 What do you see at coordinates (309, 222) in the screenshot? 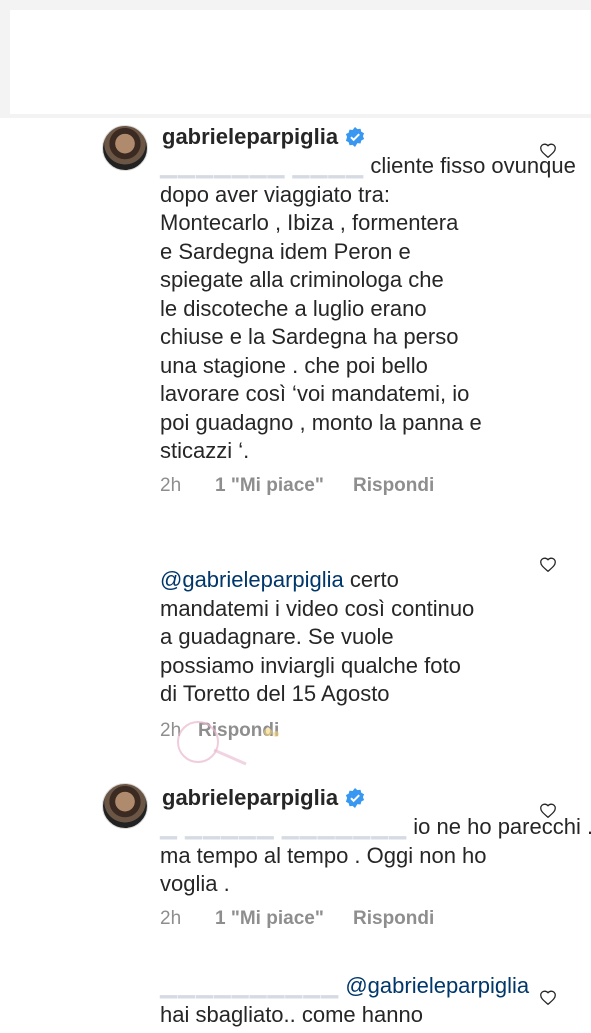
I see `comment-line: Montecarlo , Ibiza , formentera` at bounding box center [309, 222].